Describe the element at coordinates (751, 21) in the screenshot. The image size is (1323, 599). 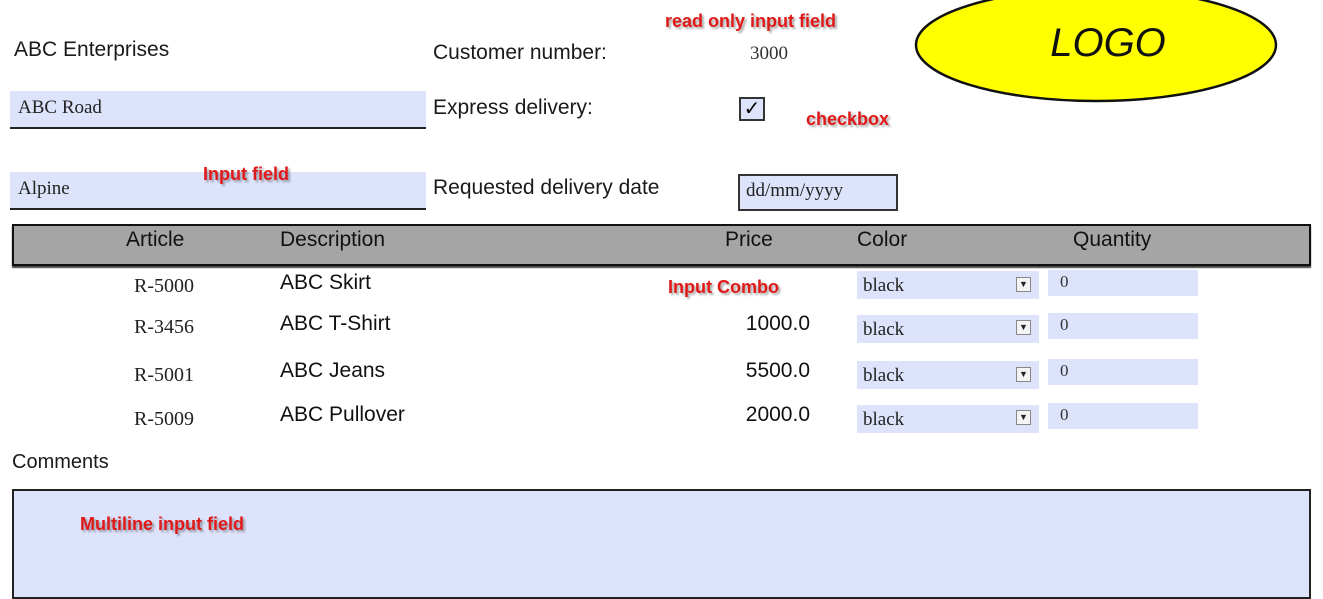
I see `annotation-read-only: read only input field` at that location.